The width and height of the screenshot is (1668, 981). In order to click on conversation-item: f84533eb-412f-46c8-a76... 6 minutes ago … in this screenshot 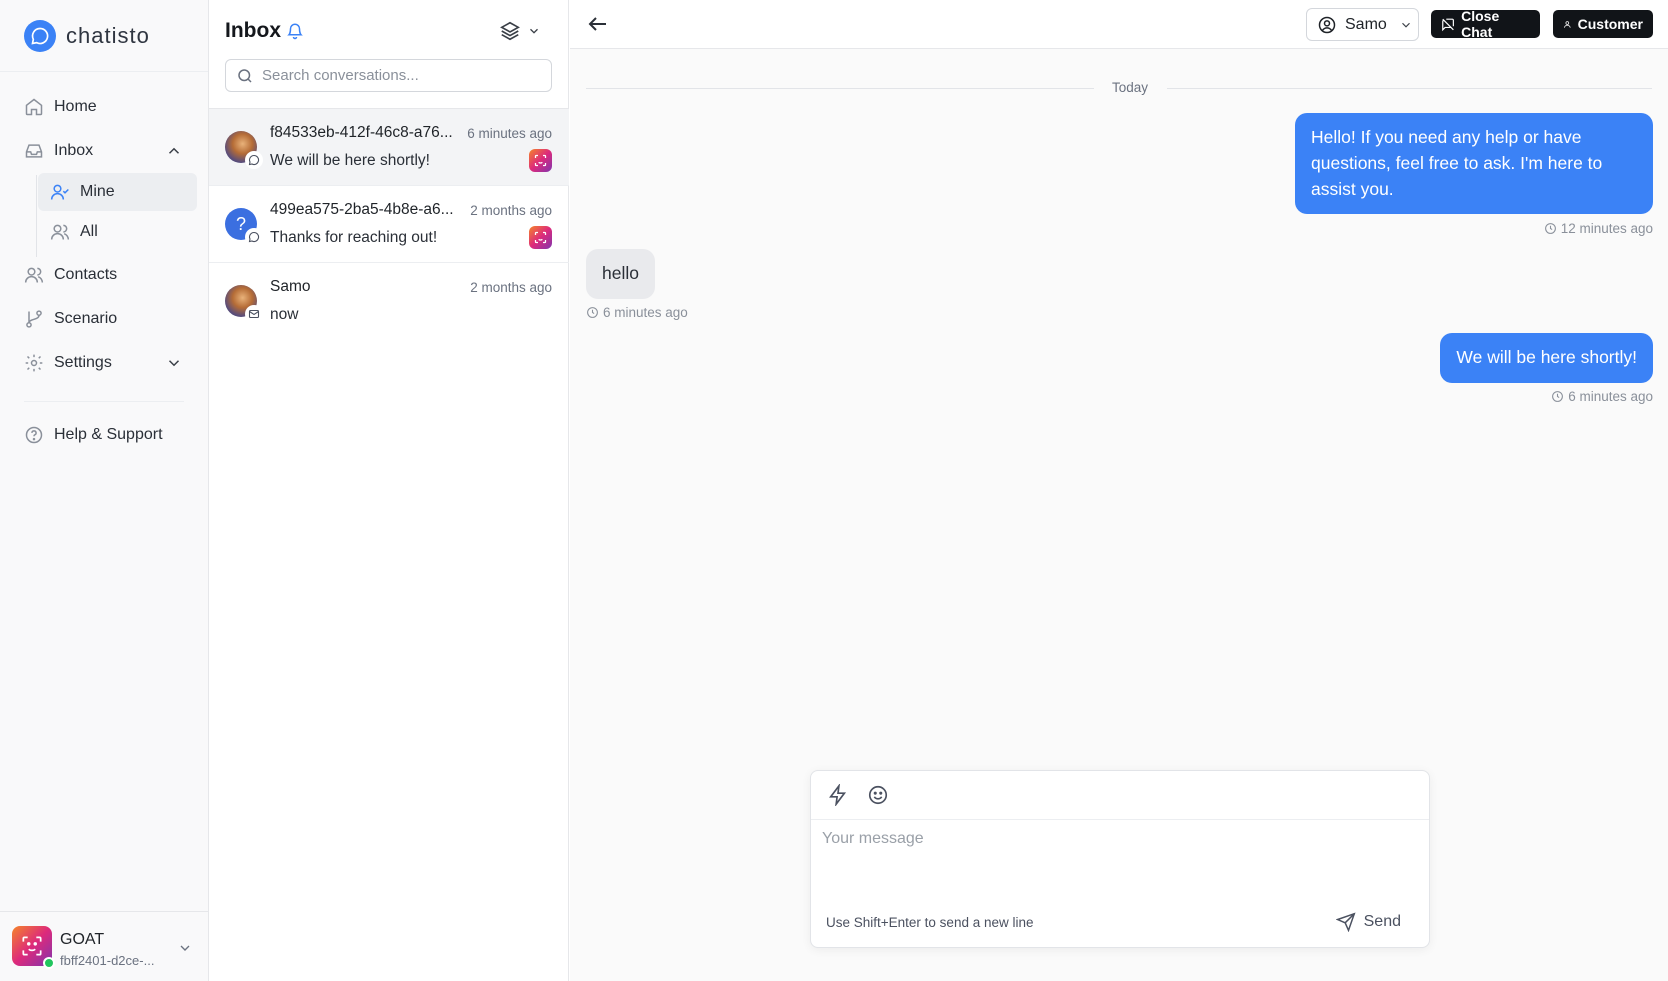, I will do `click(389, 147)`.